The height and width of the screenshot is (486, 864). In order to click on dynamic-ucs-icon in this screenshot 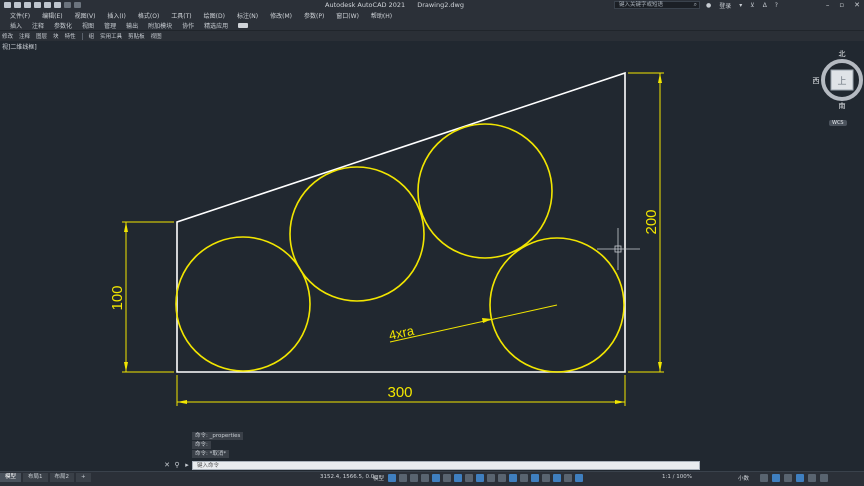, I will do `click(535, 478)`.